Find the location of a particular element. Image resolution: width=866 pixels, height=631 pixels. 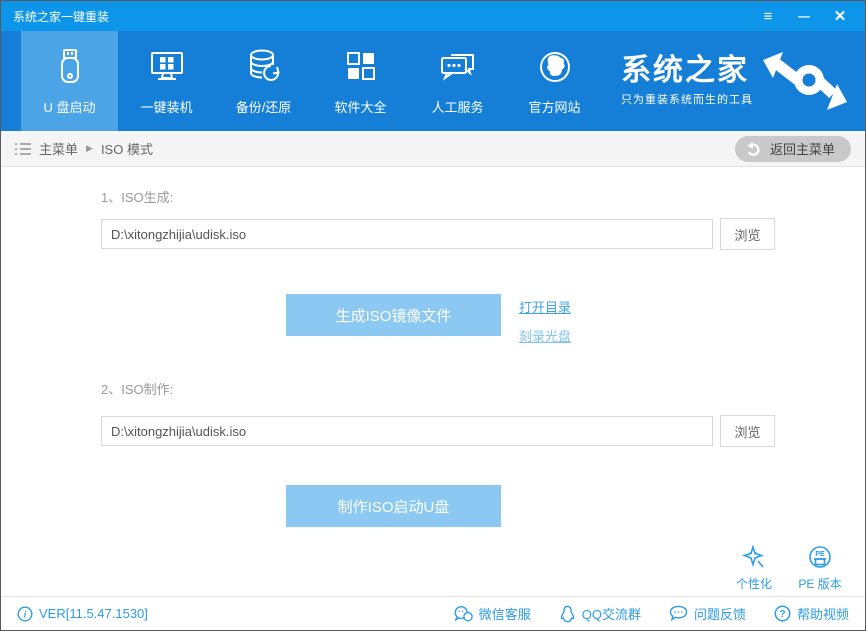

usb-drive-icon is located at coordinates (70, 67).